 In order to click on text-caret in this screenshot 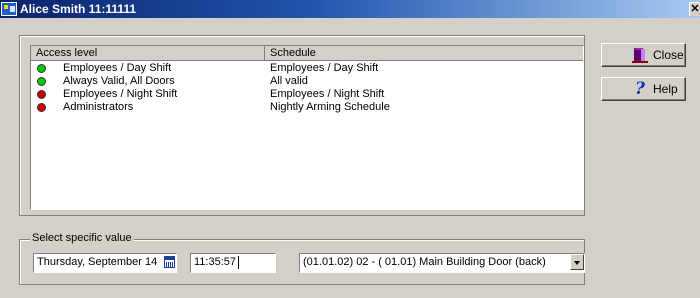, I will do `click(238, 262)`.